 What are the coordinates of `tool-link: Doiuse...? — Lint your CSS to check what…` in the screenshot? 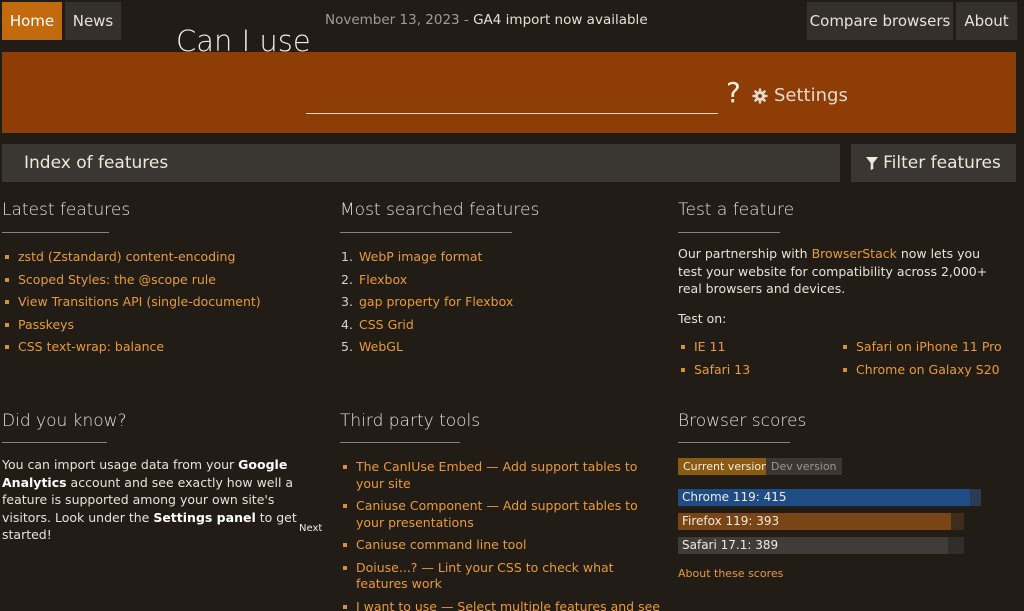 It's located at (485, 576).